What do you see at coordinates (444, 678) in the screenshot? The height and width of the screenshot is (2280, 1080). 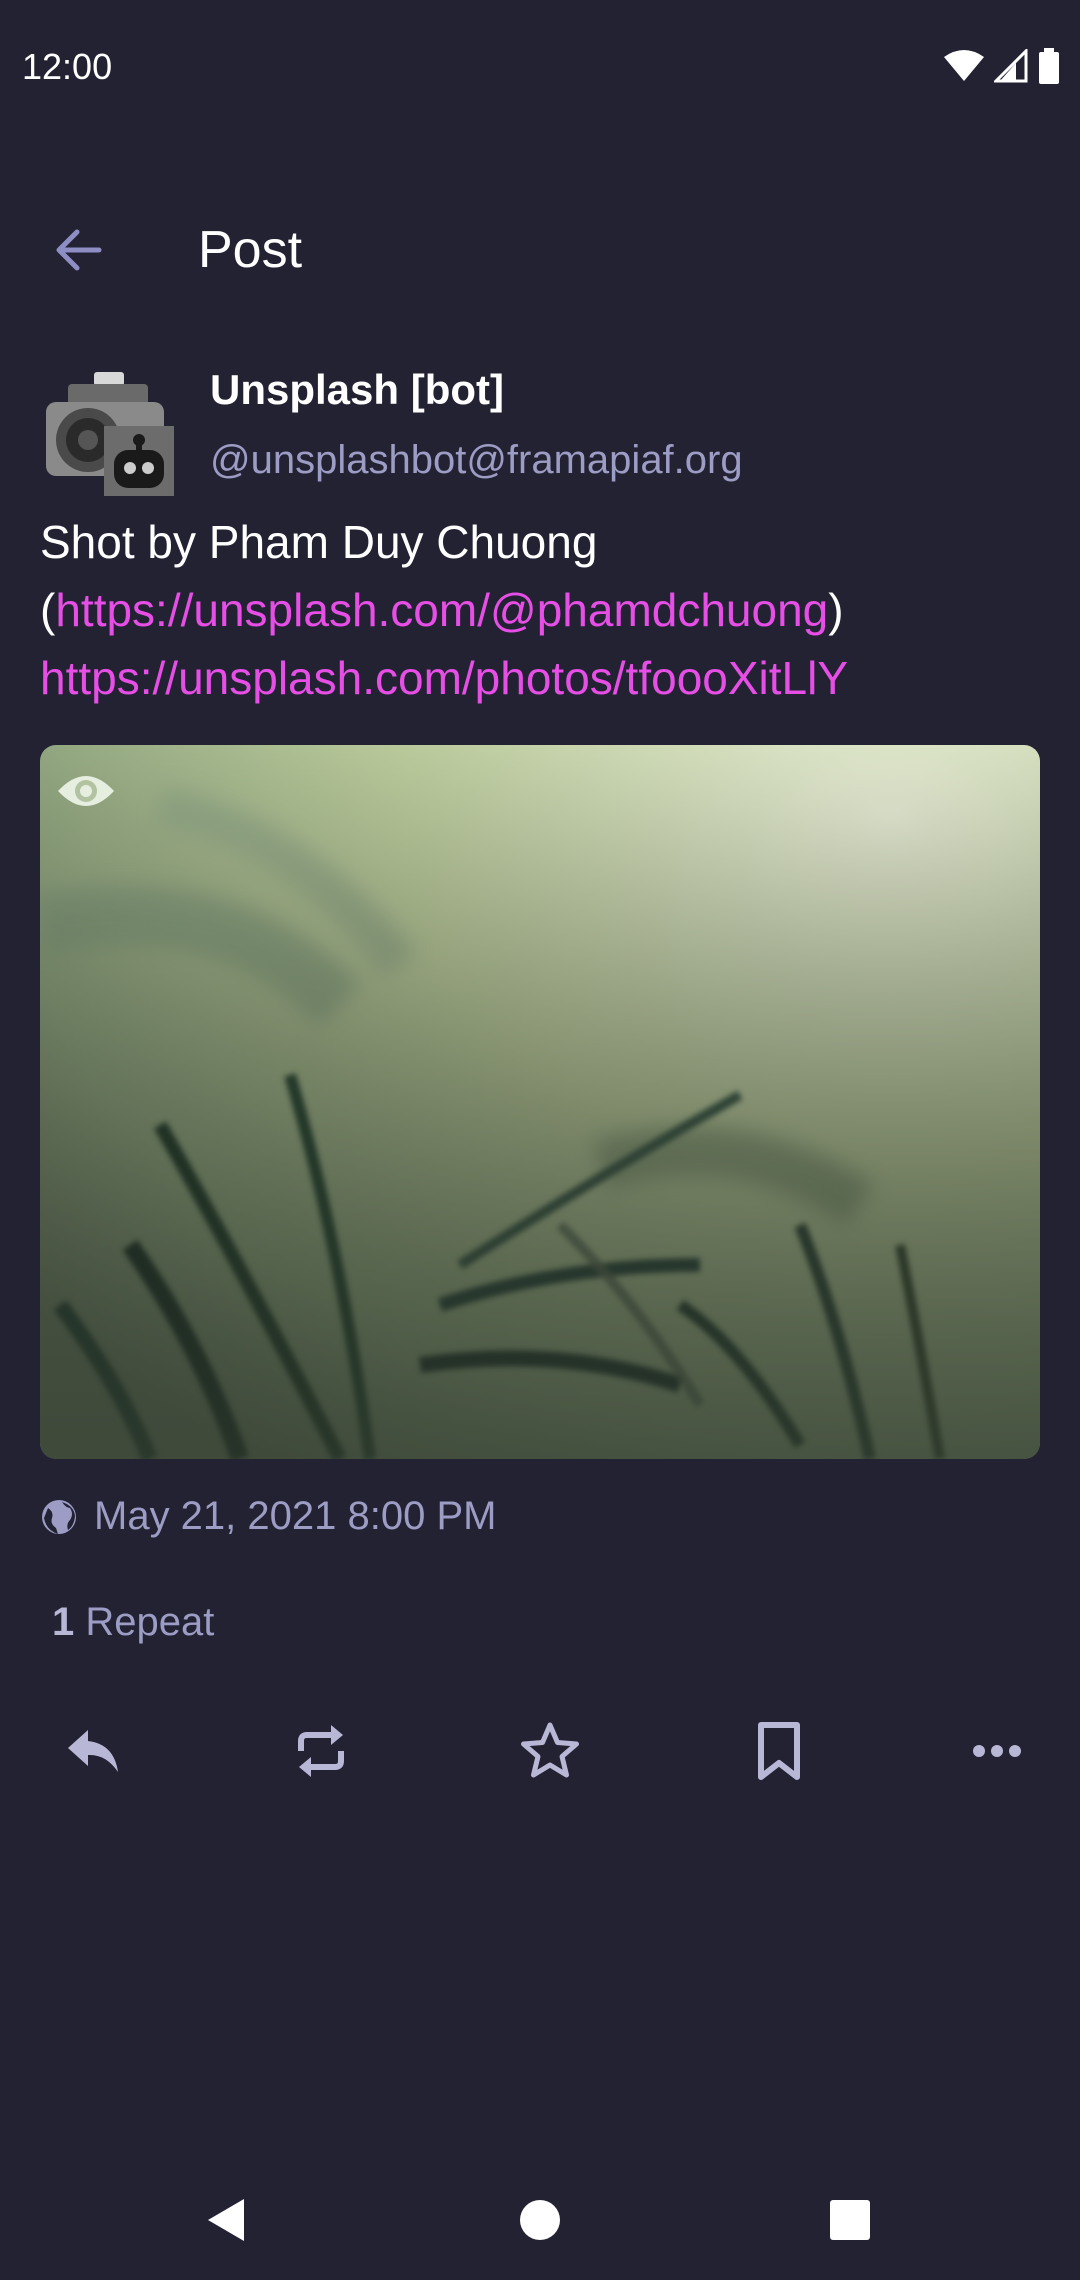 I see `photo-link: https://unsplash.com/photos/tfoooXitLlY` at bounding box center [444, 678].